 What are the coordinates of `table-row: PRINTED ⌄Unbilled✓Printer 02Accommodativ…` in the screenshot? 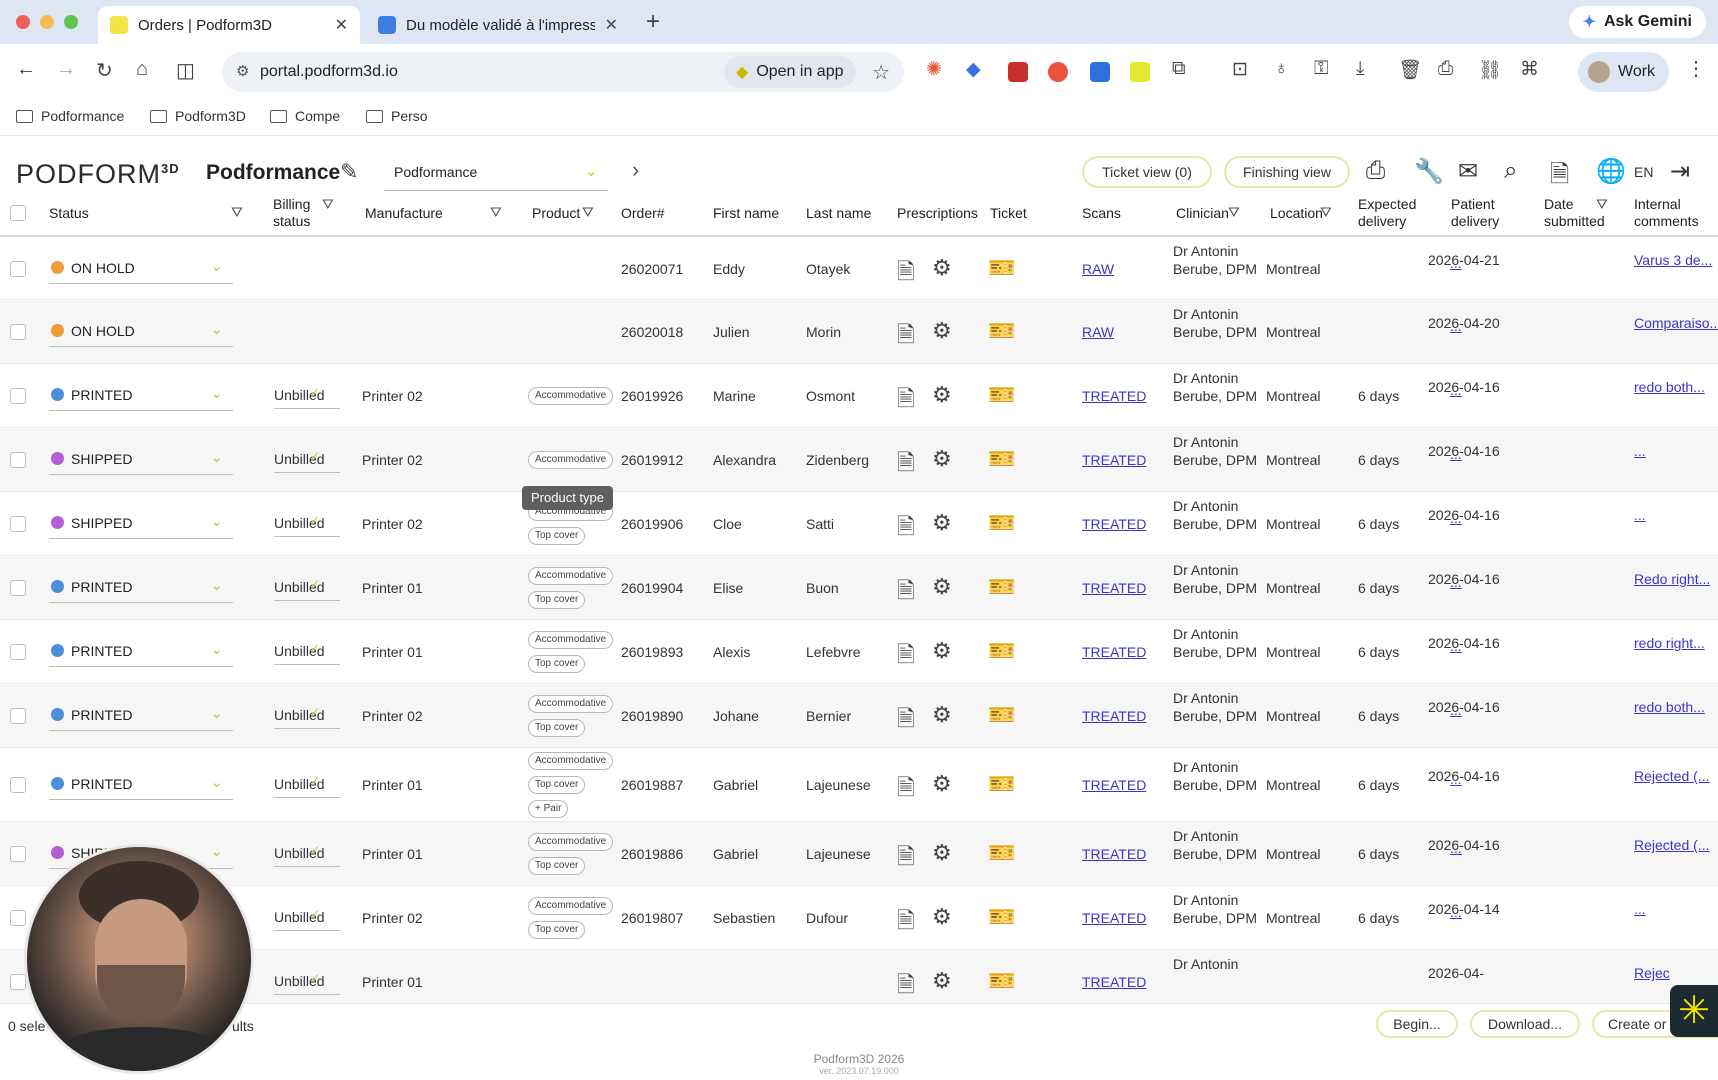 It's located at (859, 918).